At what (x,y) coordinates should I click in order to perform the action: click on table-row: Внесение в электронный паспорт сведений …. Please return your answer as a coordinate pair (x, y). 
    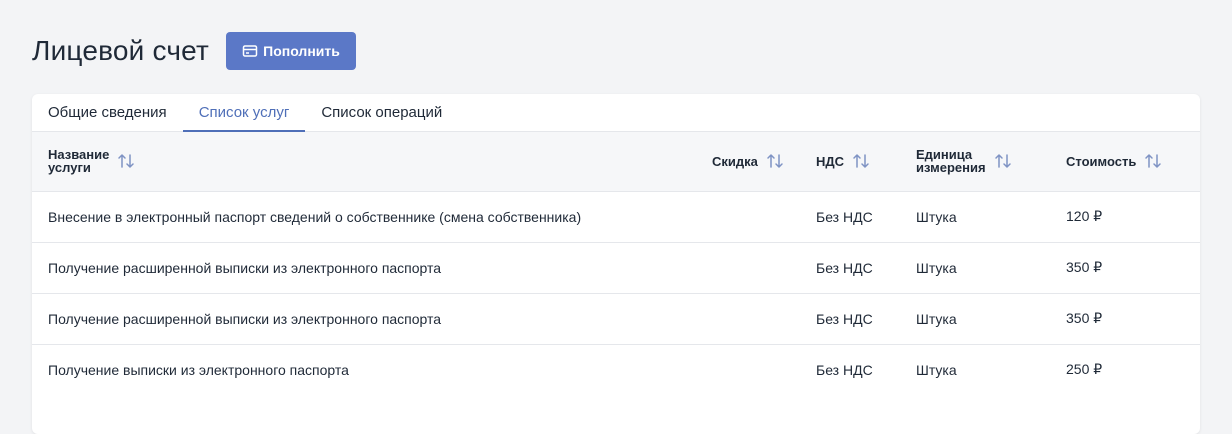
    Looking at the image, I should click on (616, 216).